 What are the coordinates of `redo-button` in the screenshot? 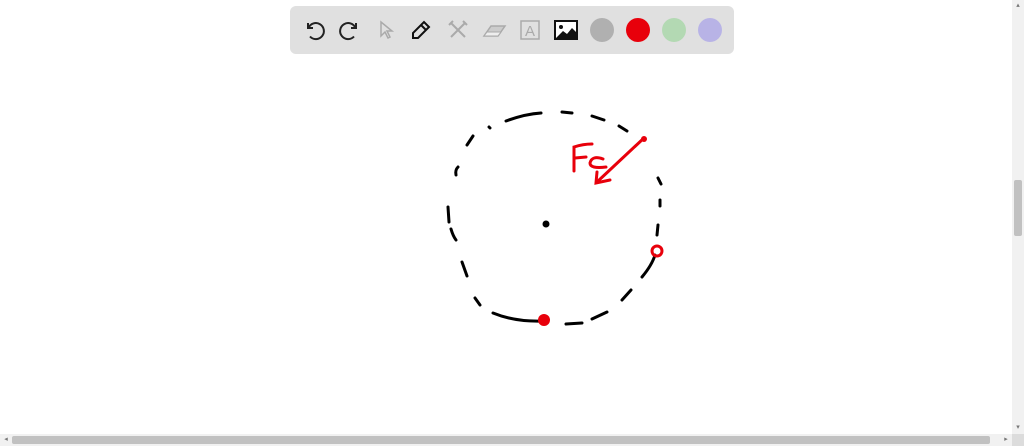 It's located at (350, 30).